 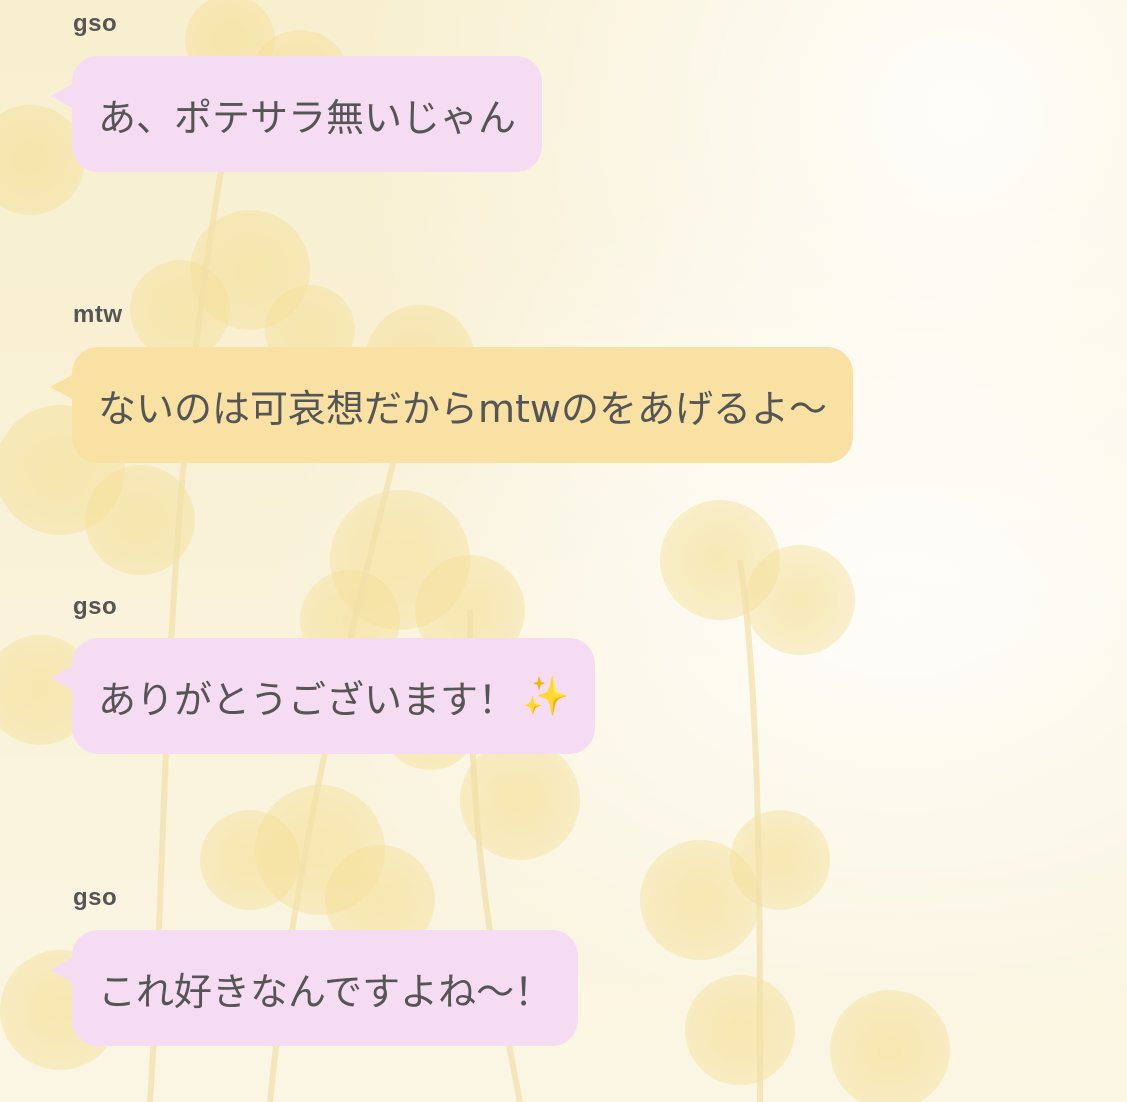 I want to click on message-bubble: ありがとうございます！ ✨, so click(x=334, y=696).